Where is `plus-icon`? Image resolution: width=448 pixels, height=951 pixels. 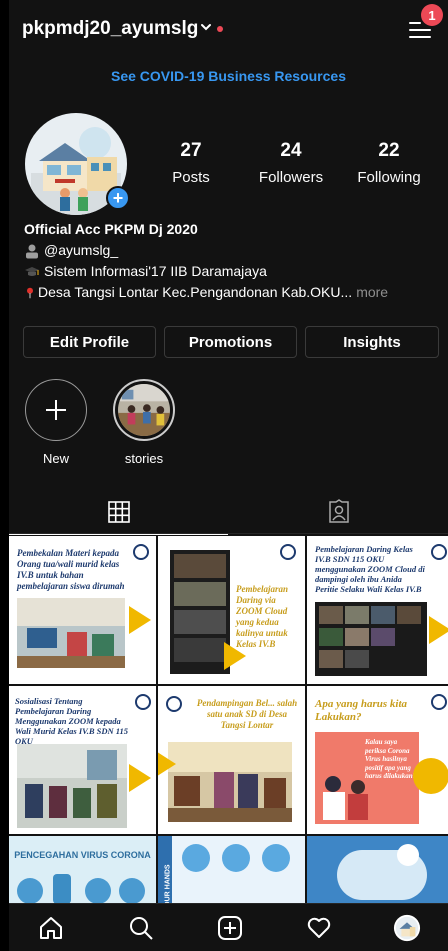 plus-icon is located at coordinates (56, 410).